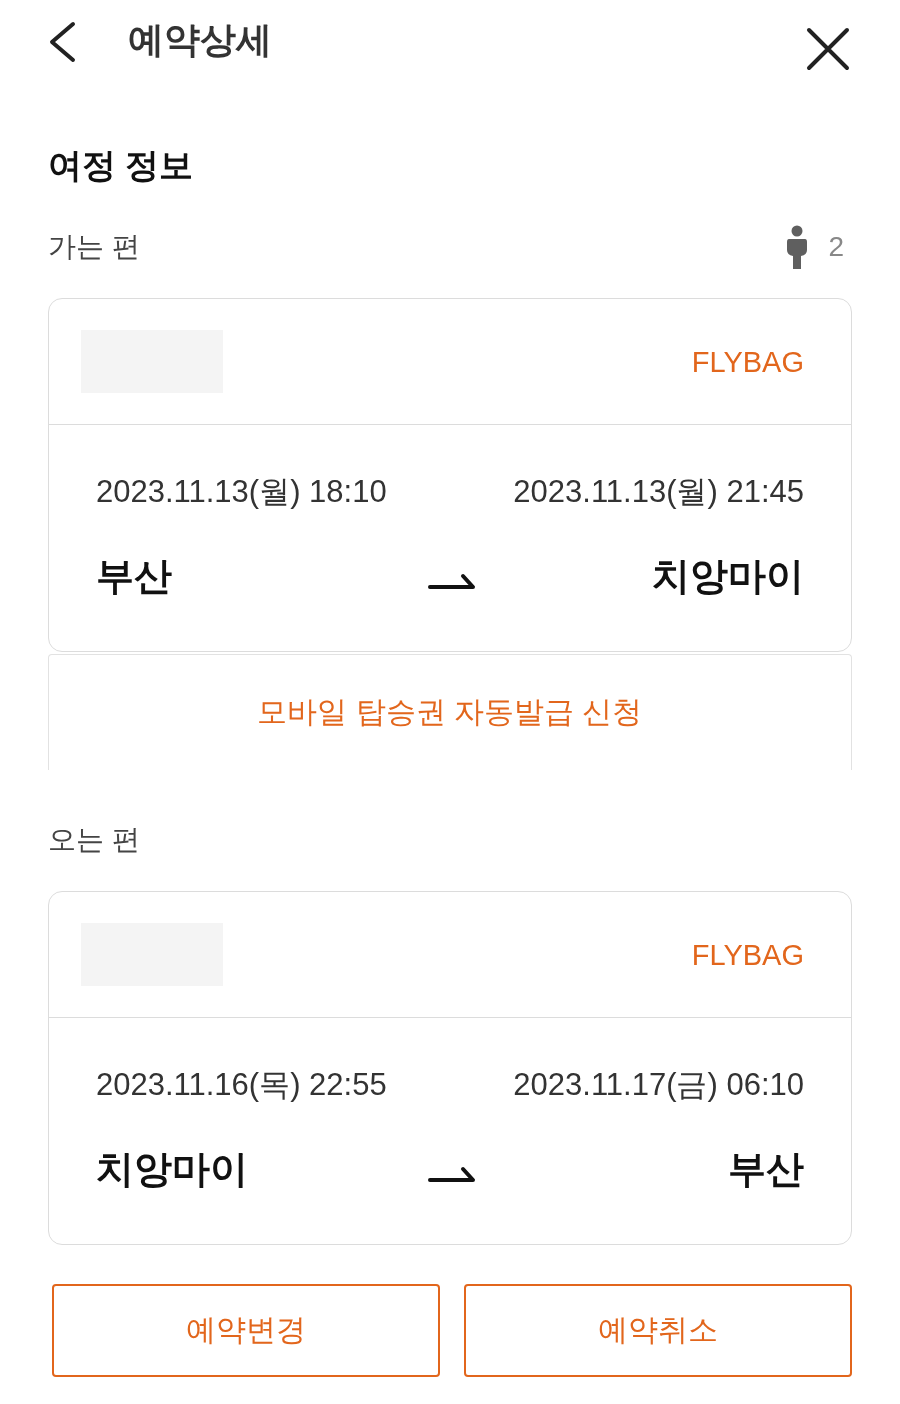  I want to click on boarding-pass-request-button: 모바일 탑승권 자동발급 신청, so click(450, 712).